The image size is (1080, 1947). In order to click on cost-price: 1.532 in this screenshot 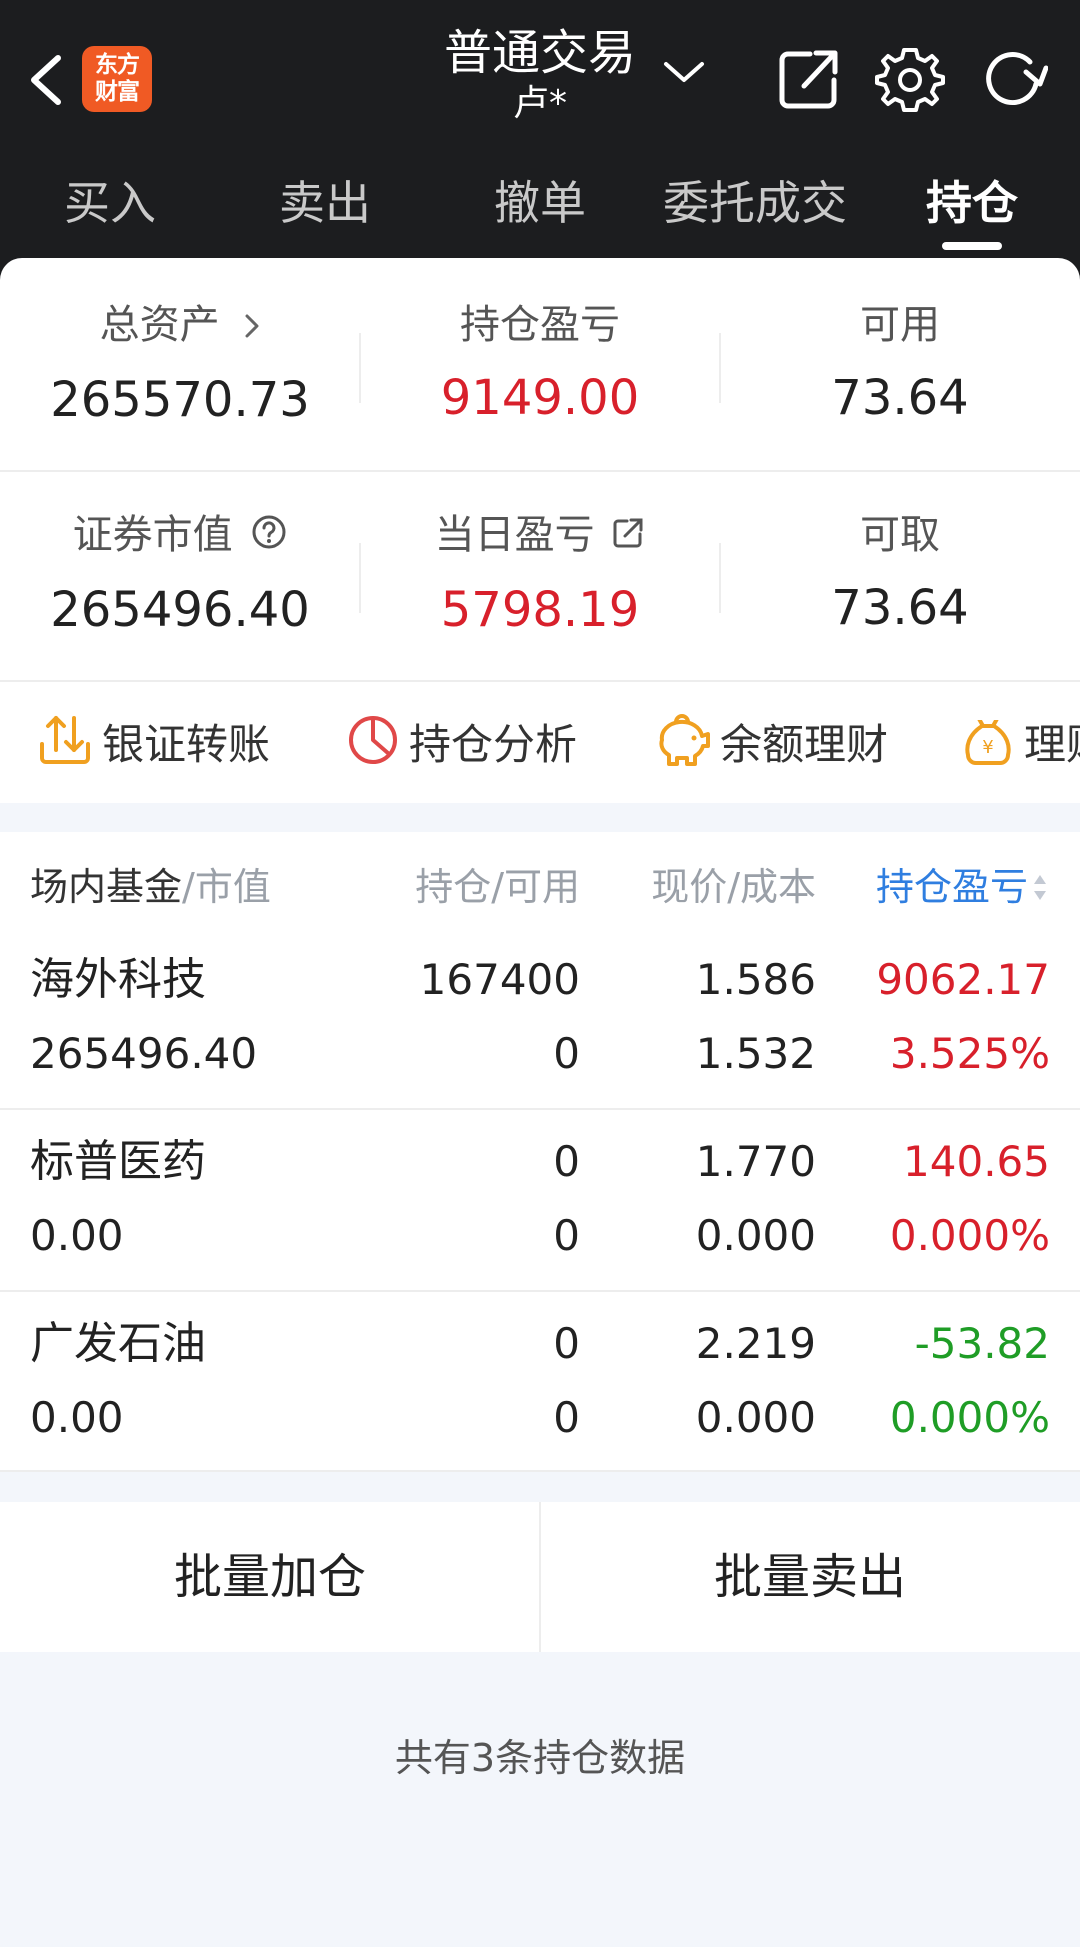, I will do `click(755, 1053)`.